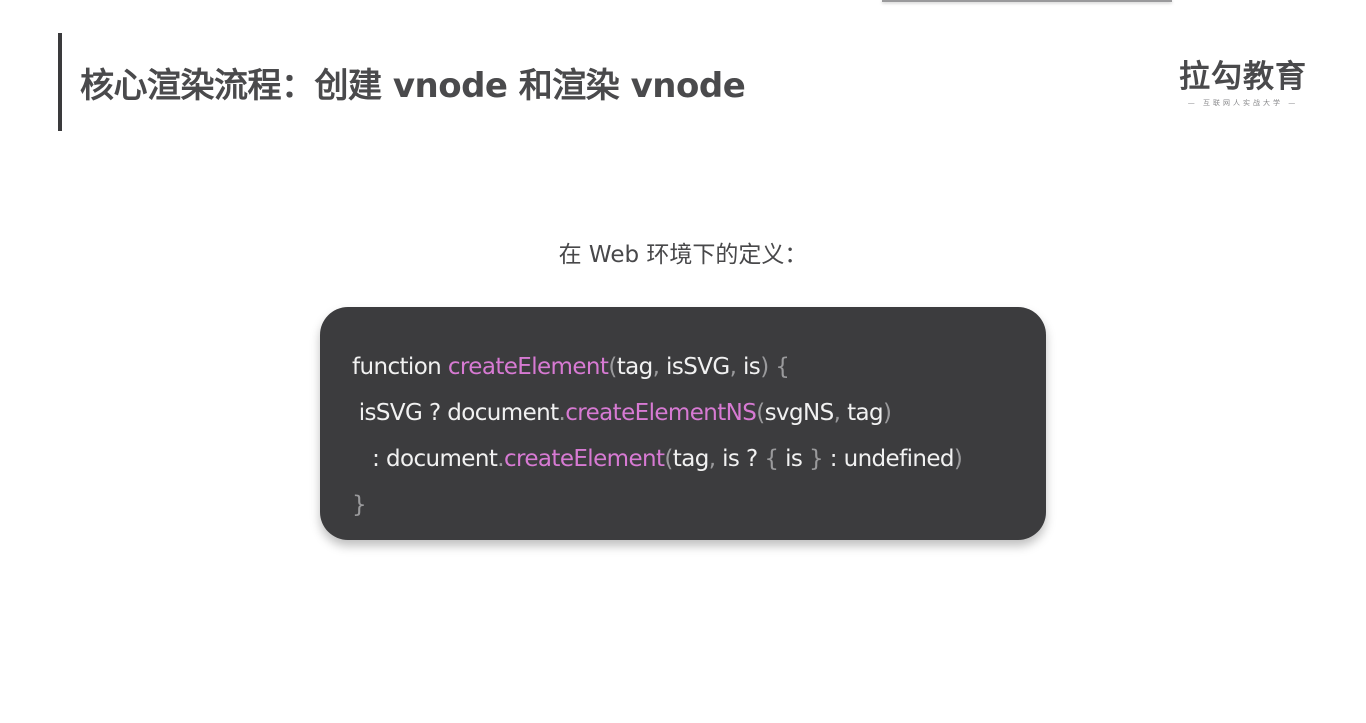 The image size is (1366, 723). Describe the element at coordinates (413, 86) in the screenshot. I see `slide-title: 核心渲染流程：创建 vnode 和渲染 vnode` at that location.